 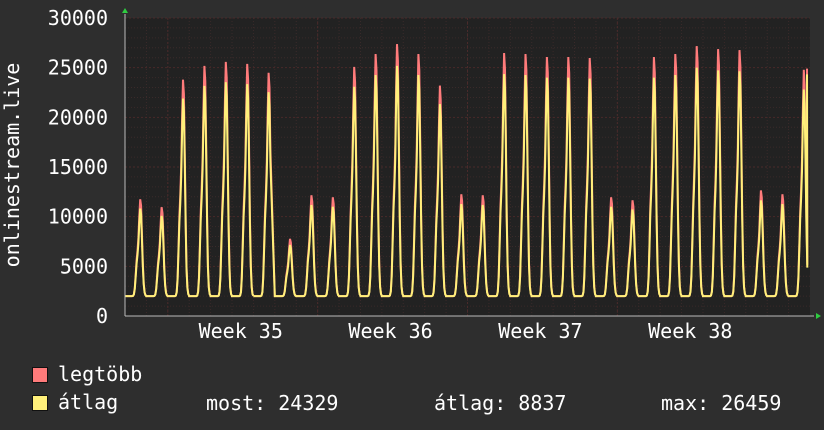 What do you see at coordinates (540, 331) in the screenshot?
I see `x-tick-label: Week 37` at bounding box center [540, 331].